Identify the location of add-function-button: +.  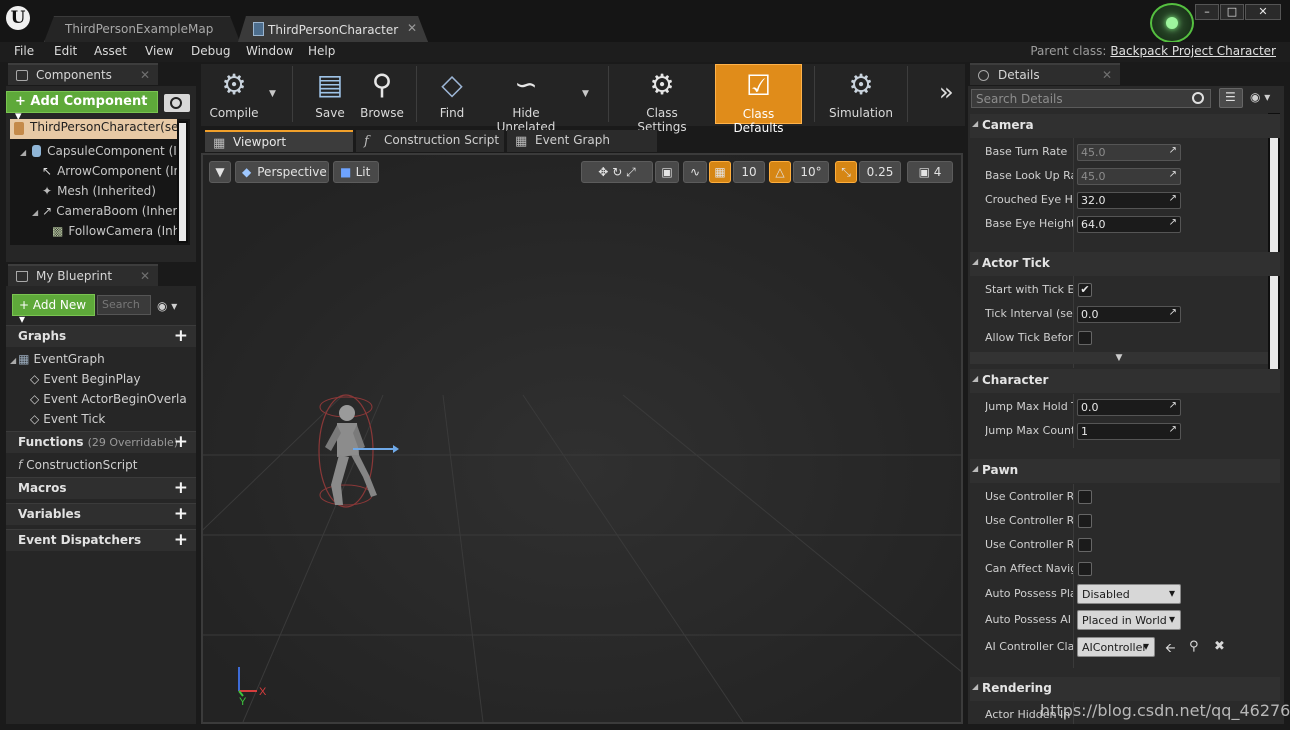
(181, 442).